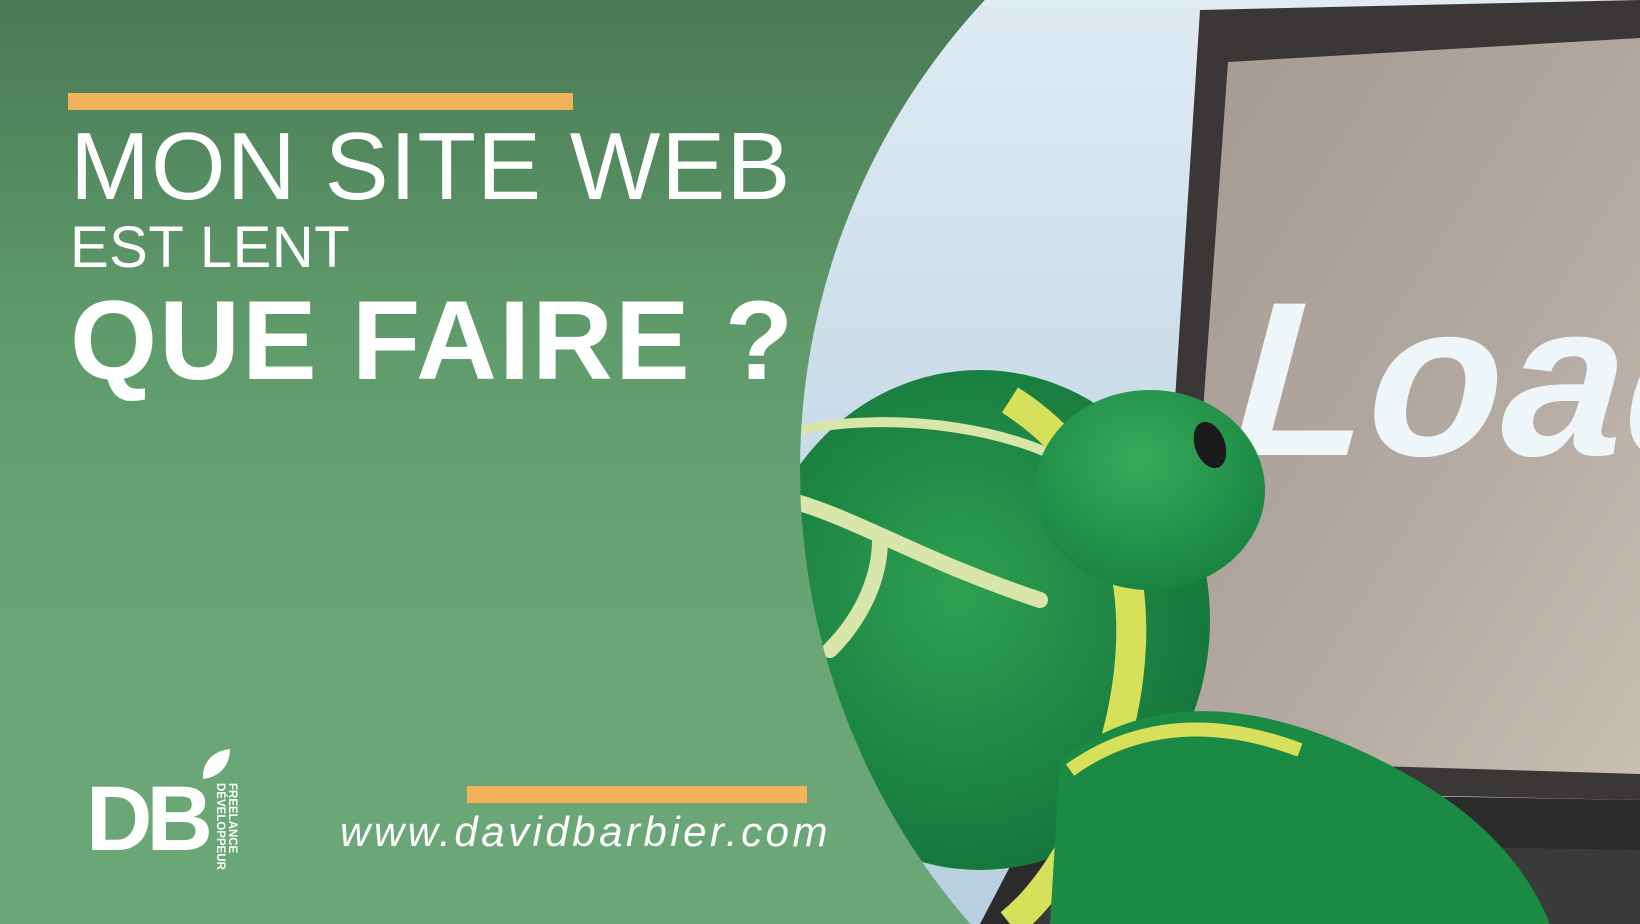  What do you see at coordinates (149, 819) in the screenshot?
I see `logo-mark: DB` at bounding box center [149, 819].